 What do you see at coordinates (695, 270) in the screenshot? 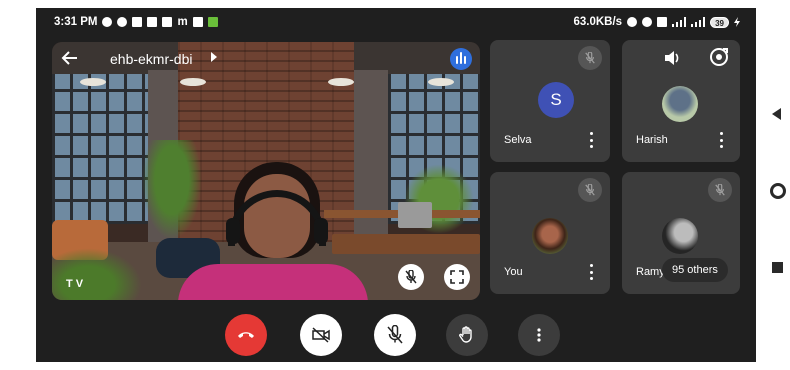
I see `others-count-badge: 95 others` at bounding box center [695, 270].